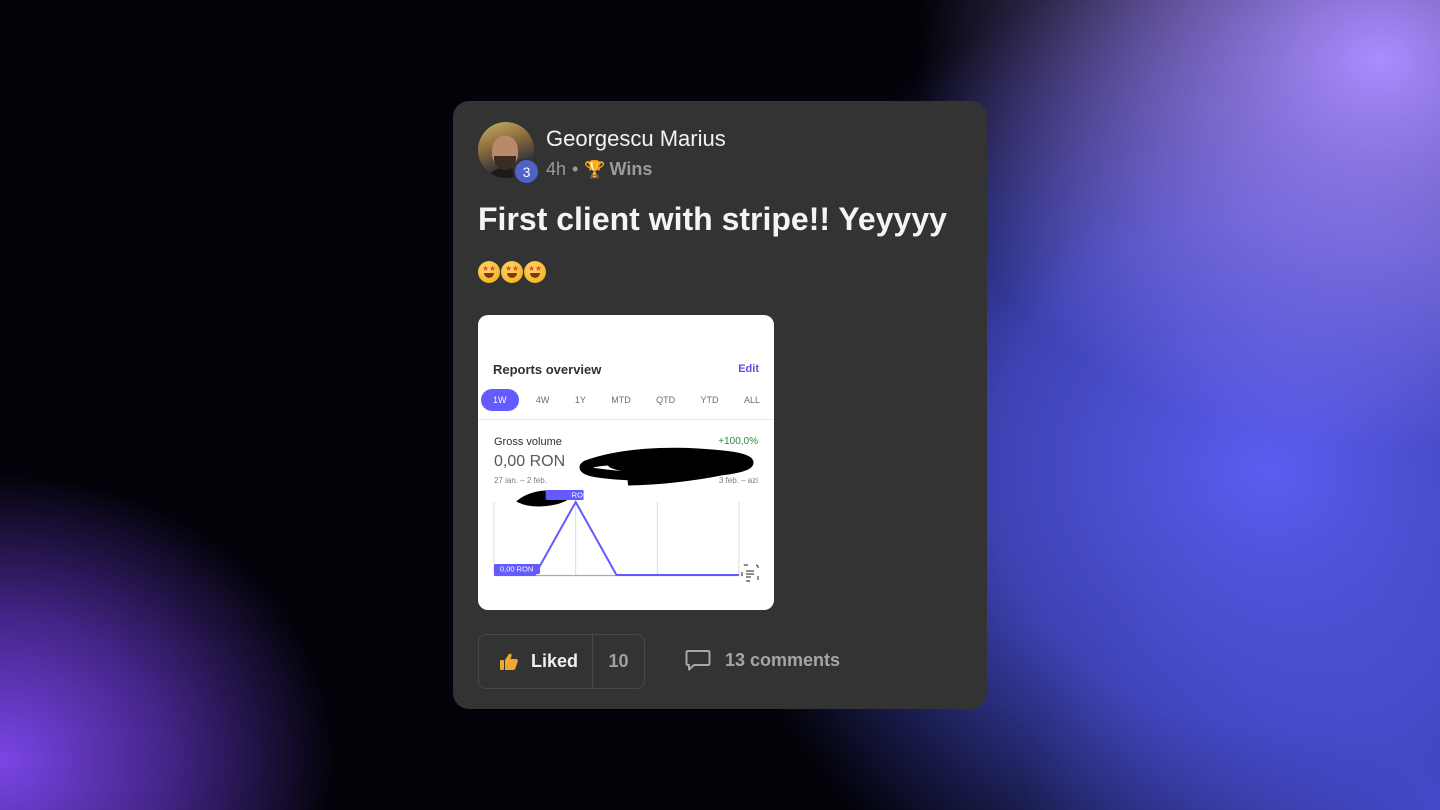 The image size is (1440, 810). What do you see at coordinates (750, 573) in the screenshot?
I see `expand-icon` at bounding box center [750, 573].